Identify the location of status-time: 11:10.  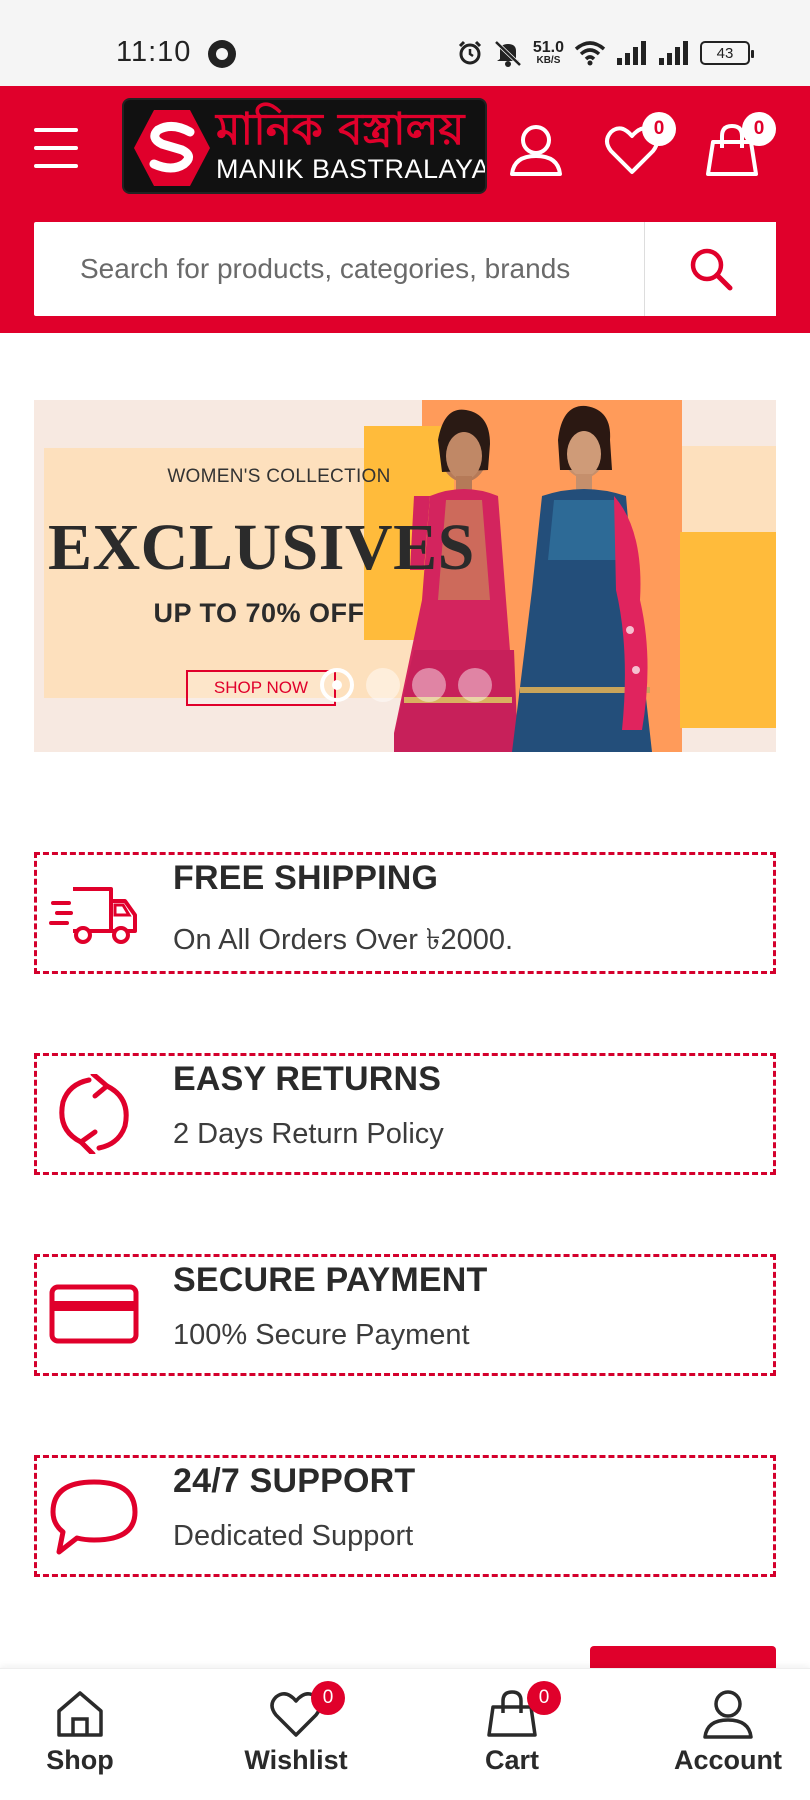
(154, 52).